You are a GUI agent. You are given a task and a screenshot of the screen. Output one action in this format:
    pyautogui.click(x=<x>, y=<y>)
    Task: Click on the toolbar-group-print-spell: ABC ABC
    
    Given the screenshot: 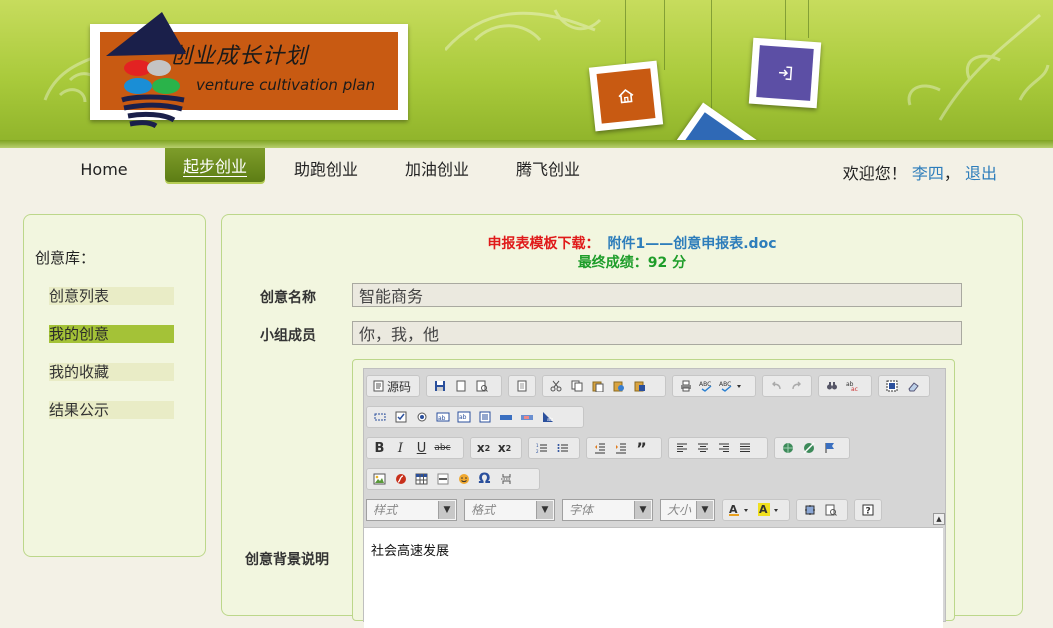 What is the action you would take?
    pyautogui.click(x=714, y=386)
    